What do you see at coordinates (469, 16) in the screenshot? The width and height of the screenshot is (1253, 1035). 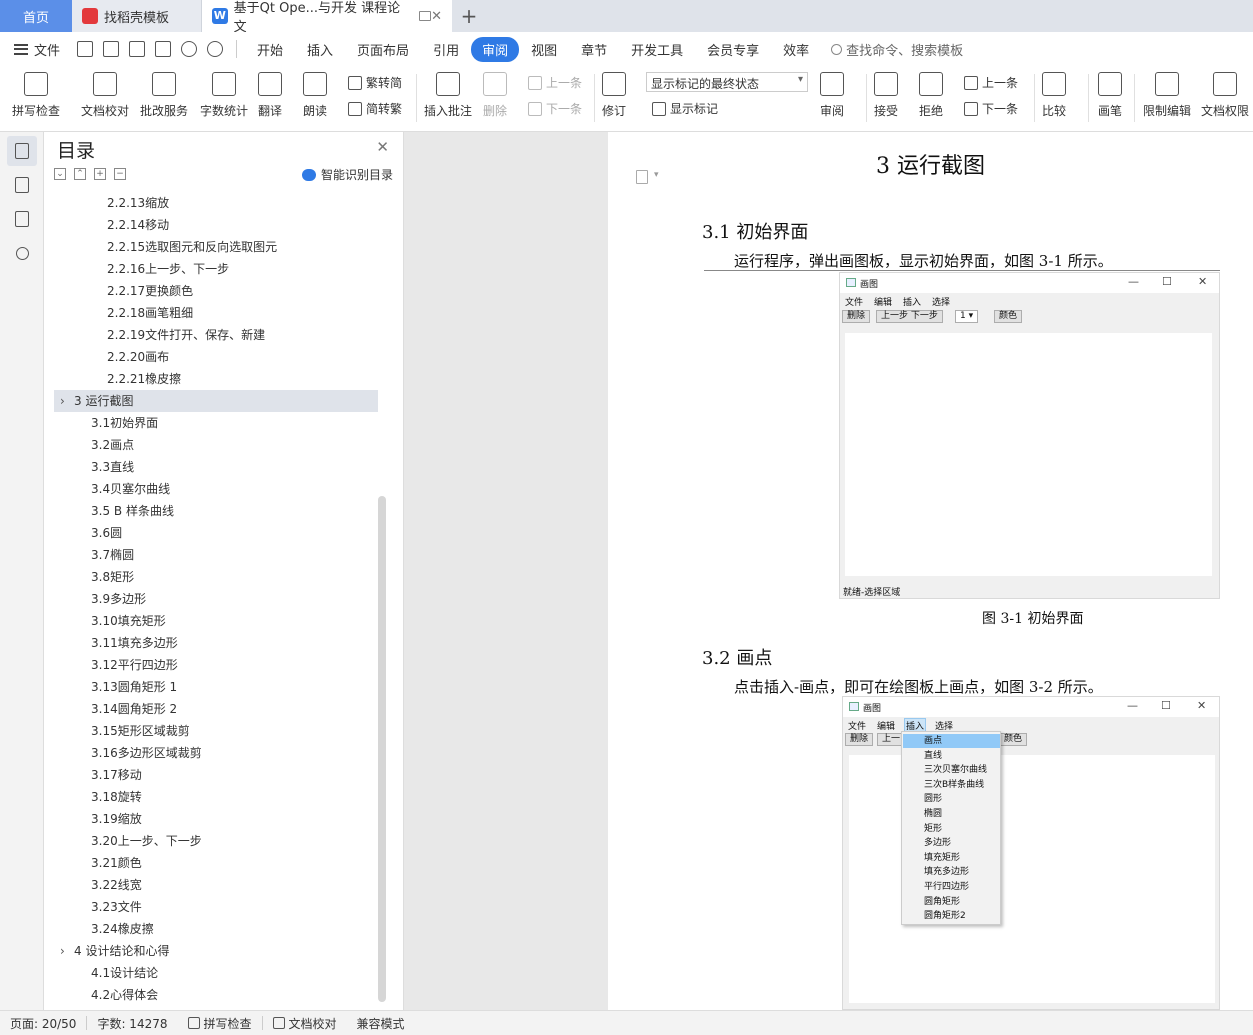 I see `new-tab-button: +` at bounding box center [469, 16].